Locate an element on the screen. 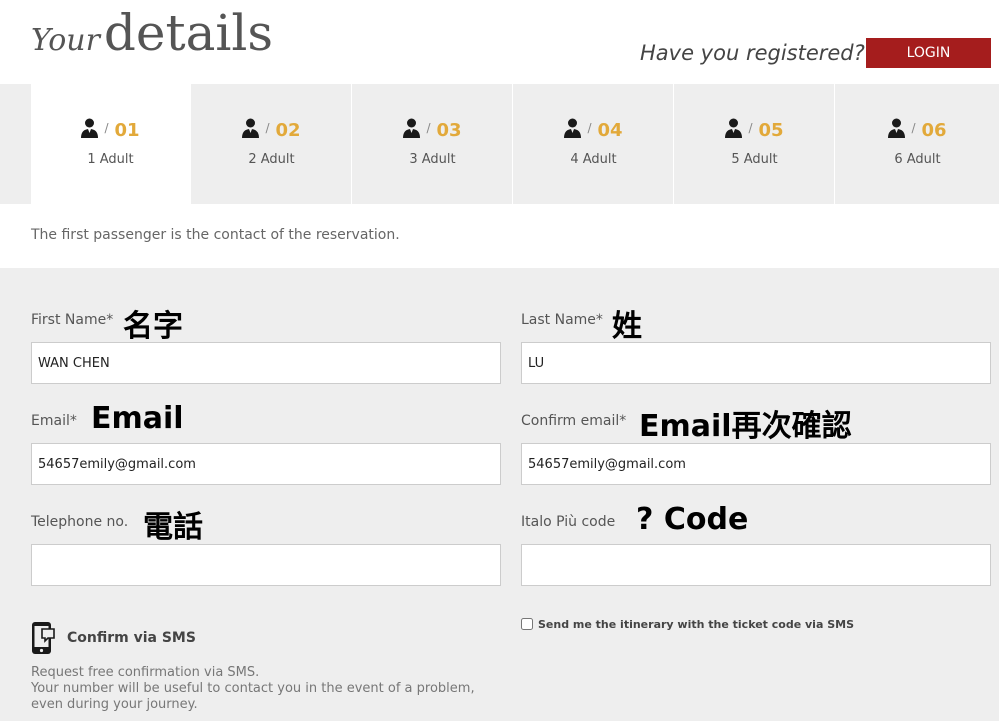 The height and width of the screenshot is (721, 999). sms-desc-line: Request free confirmation via SMS. is located at coordinates (145, 672).